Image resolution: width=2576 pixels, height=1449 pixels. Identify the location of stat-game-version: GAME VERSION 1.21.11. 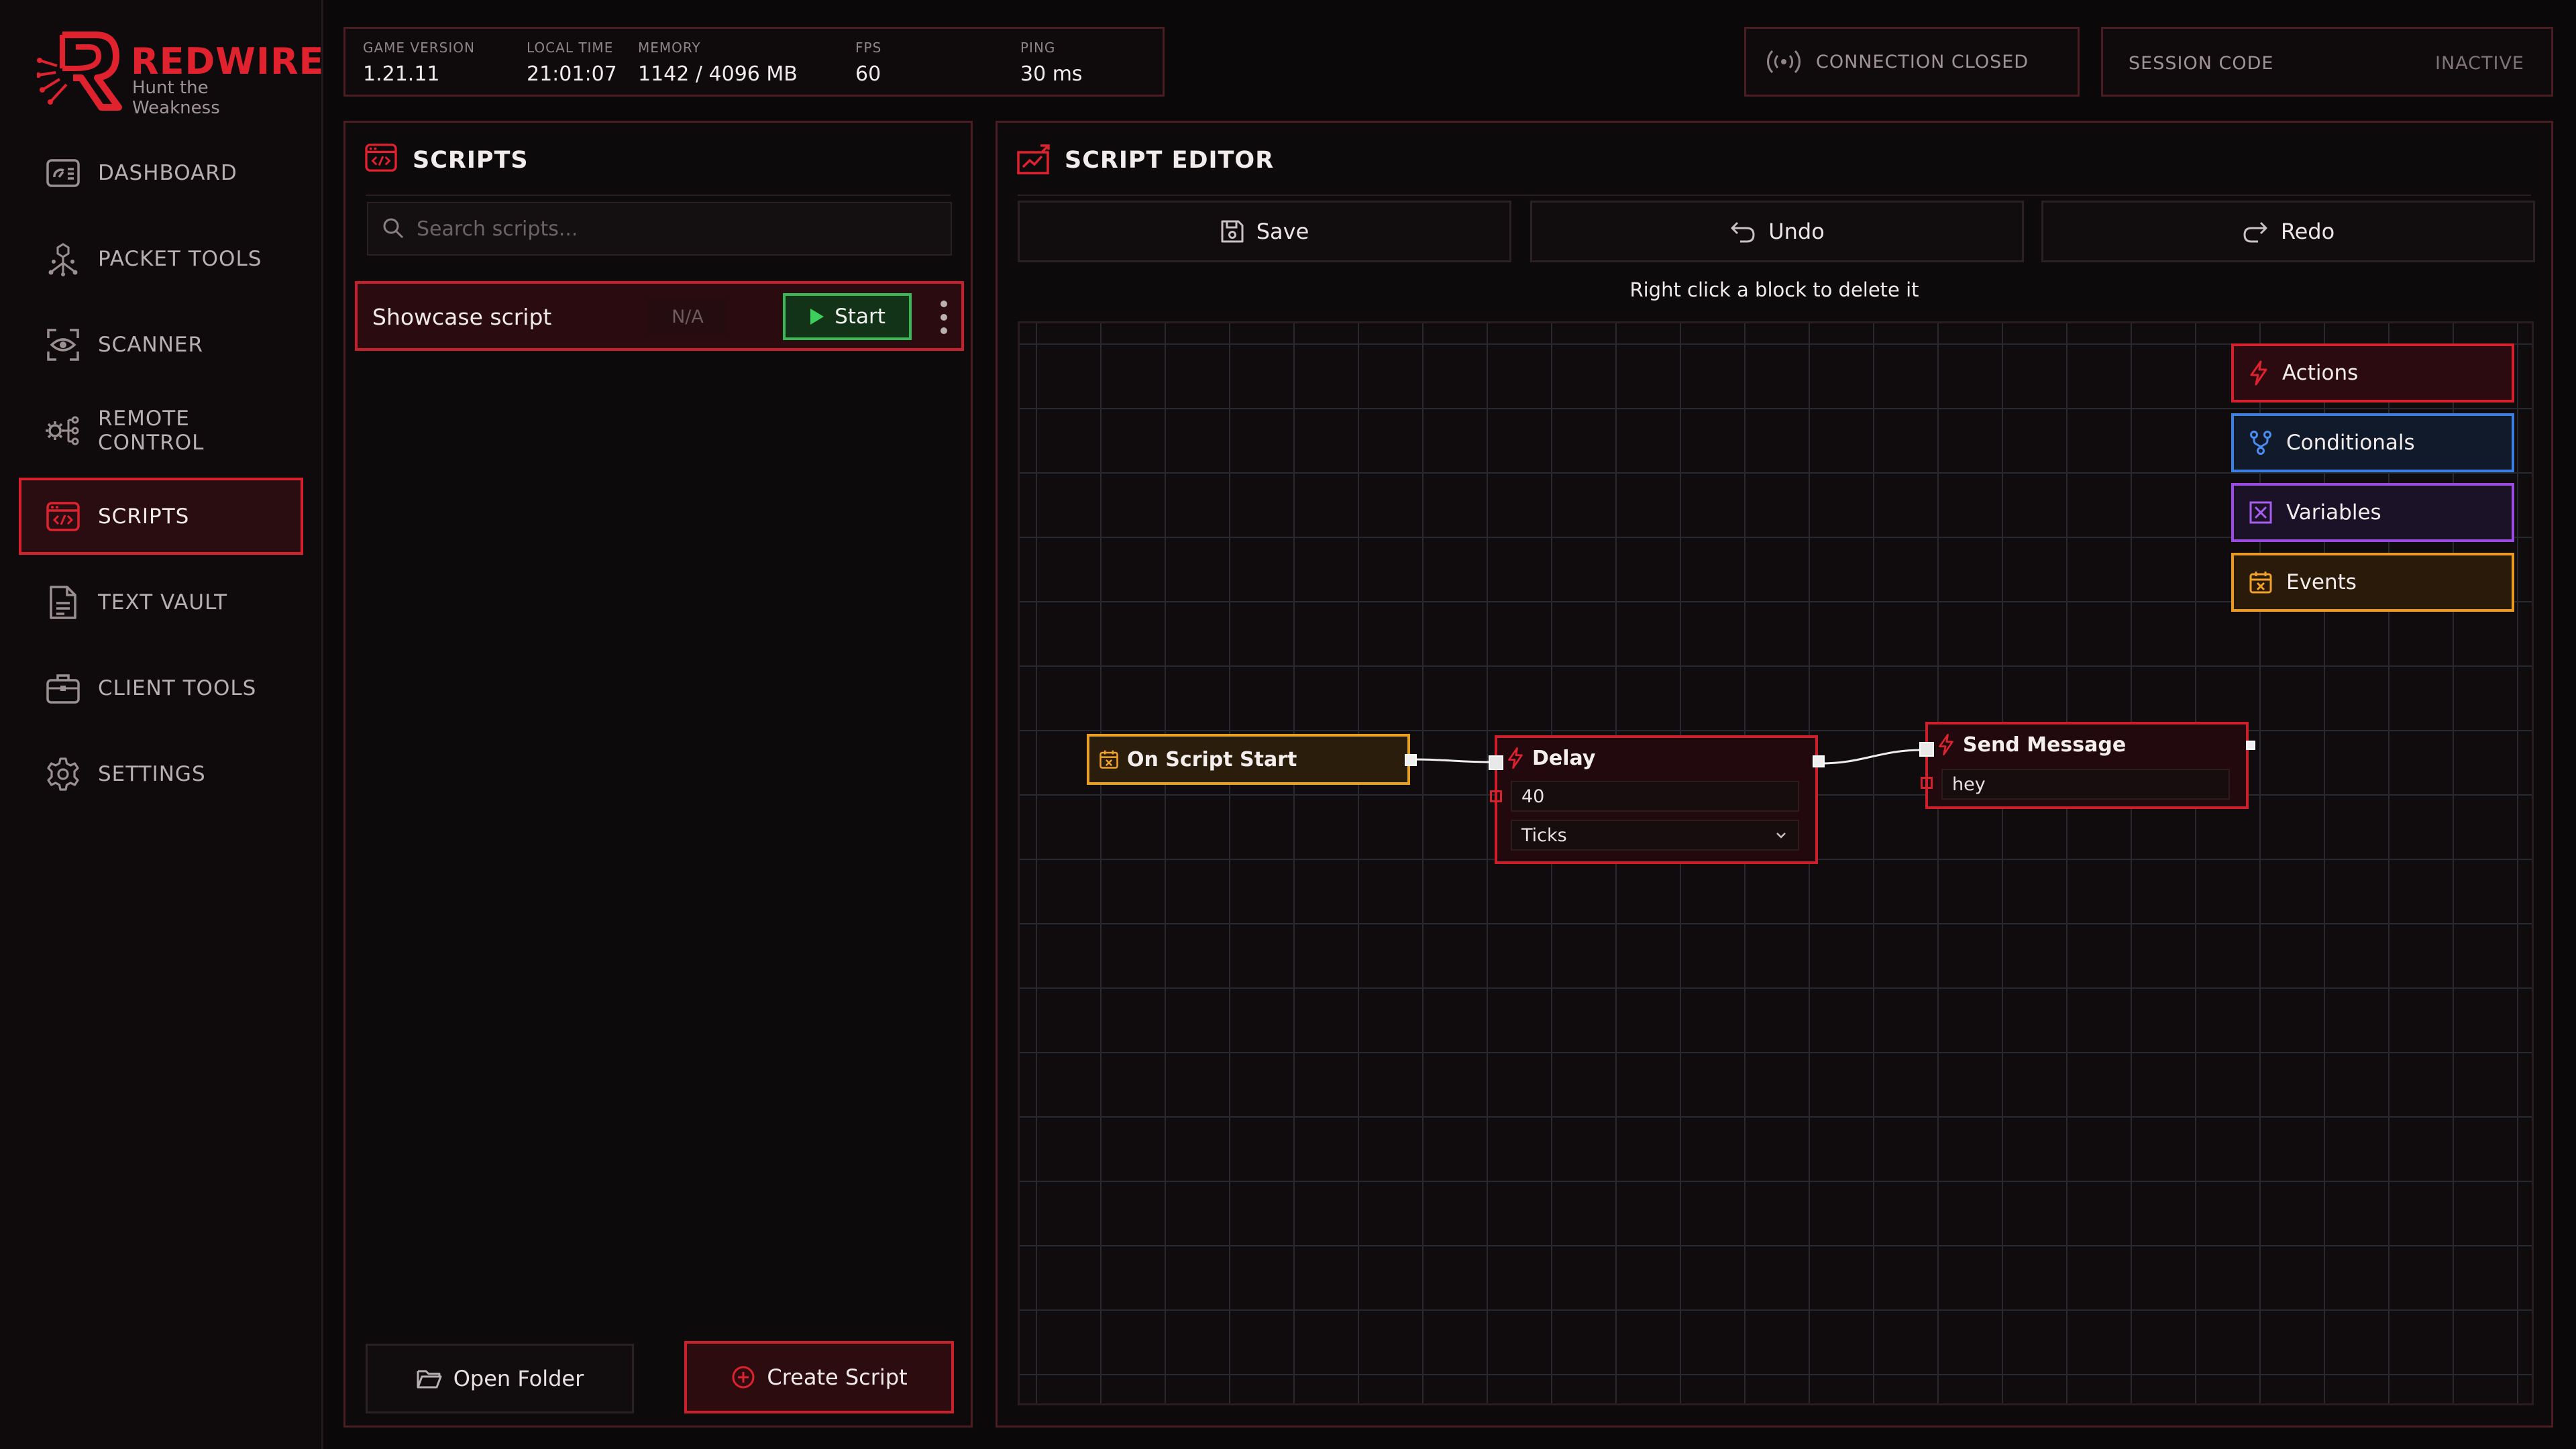
(419, 63).